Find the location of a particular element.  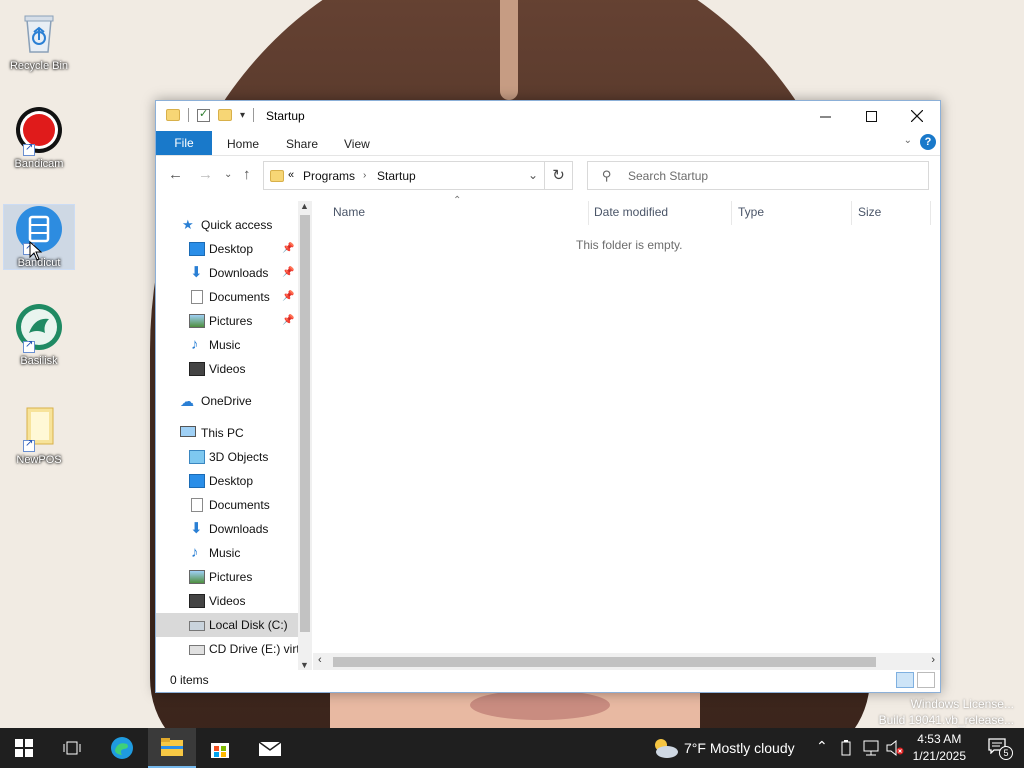

cube-icon is located at coordinates (197, 457).